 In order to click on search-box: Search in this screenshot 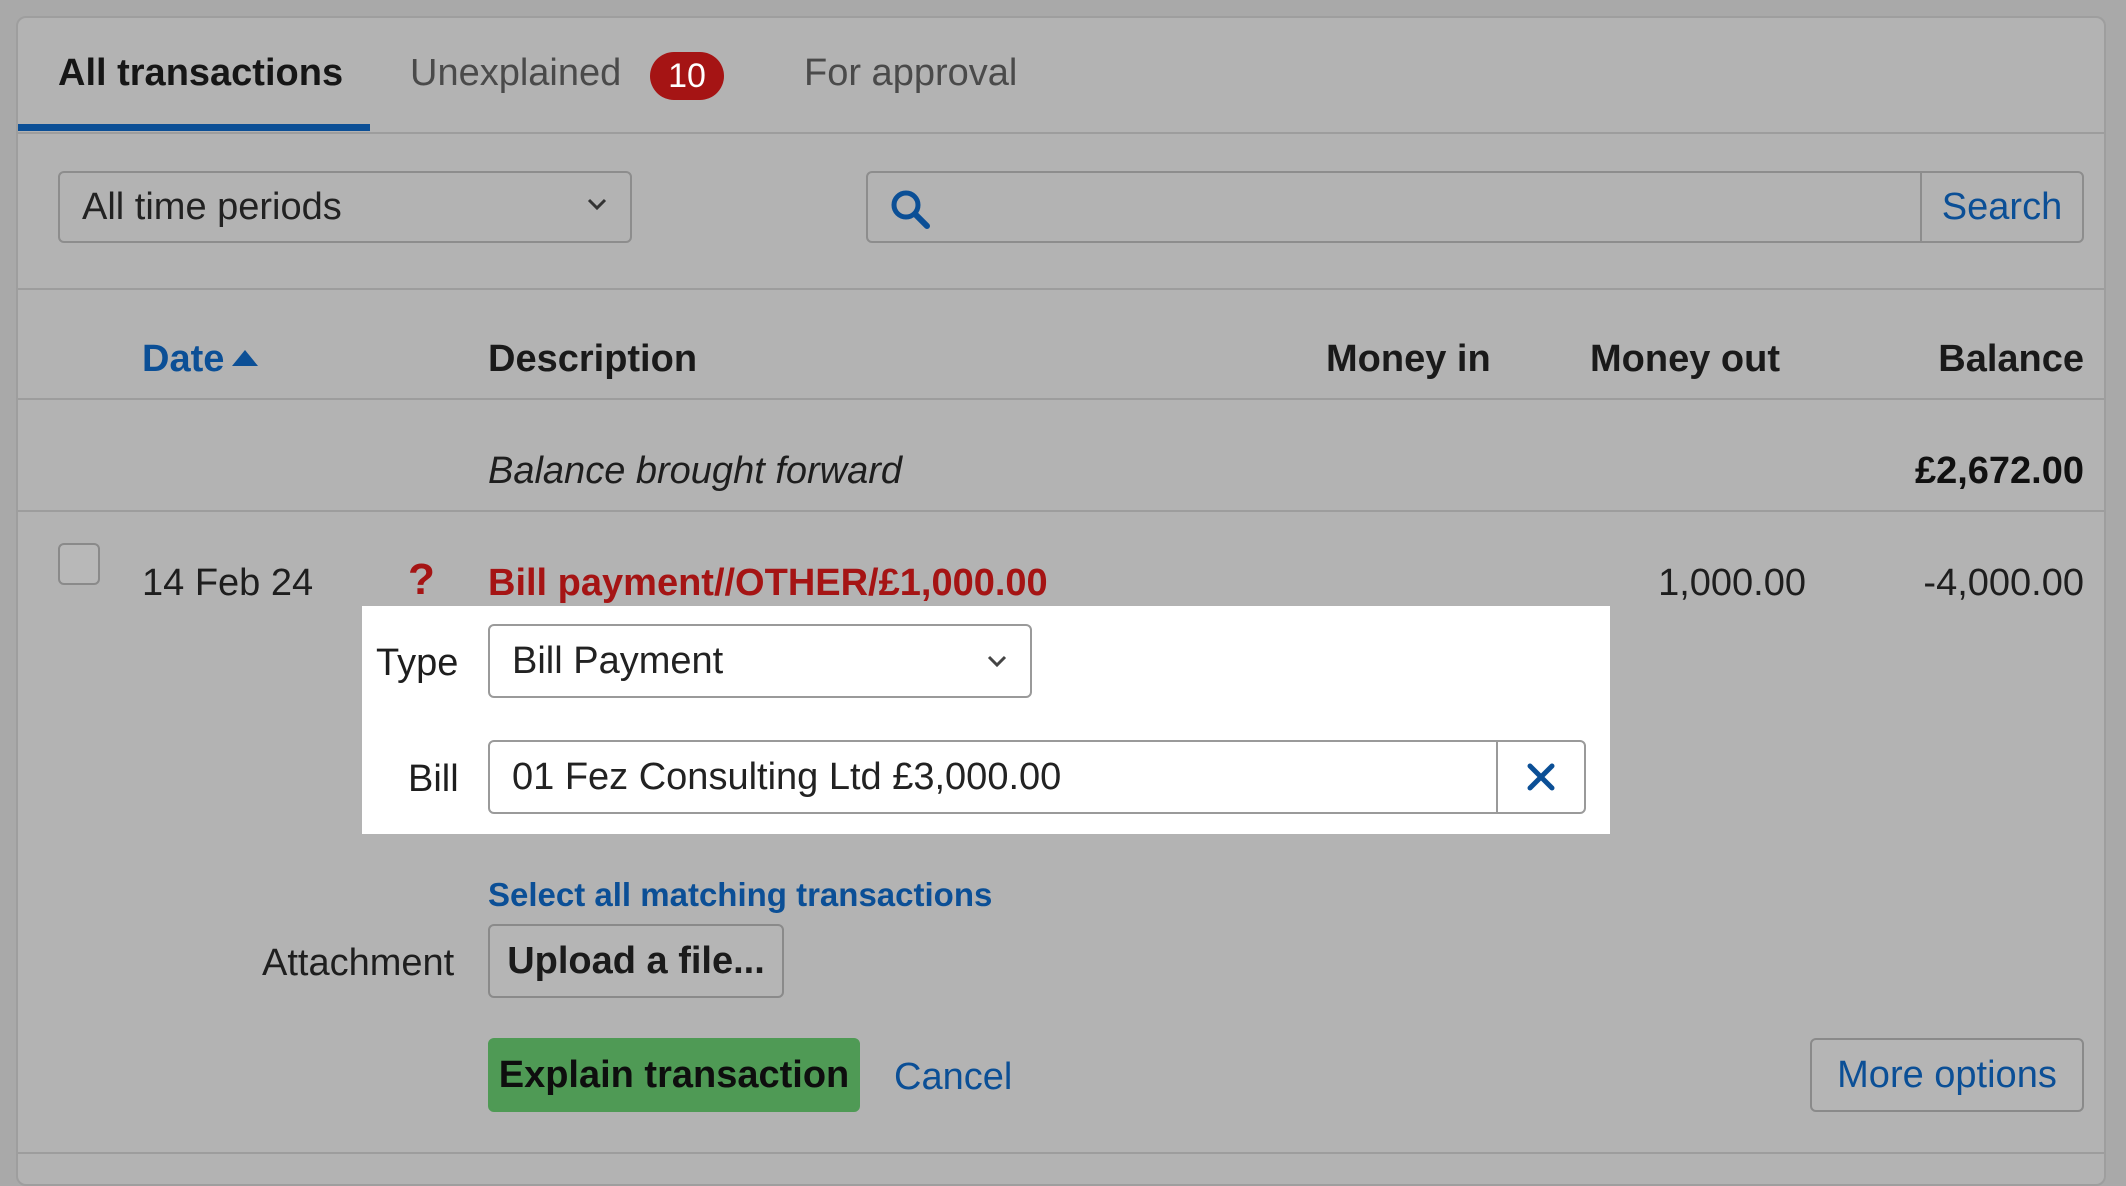, I will do `click(1475, 207)`.